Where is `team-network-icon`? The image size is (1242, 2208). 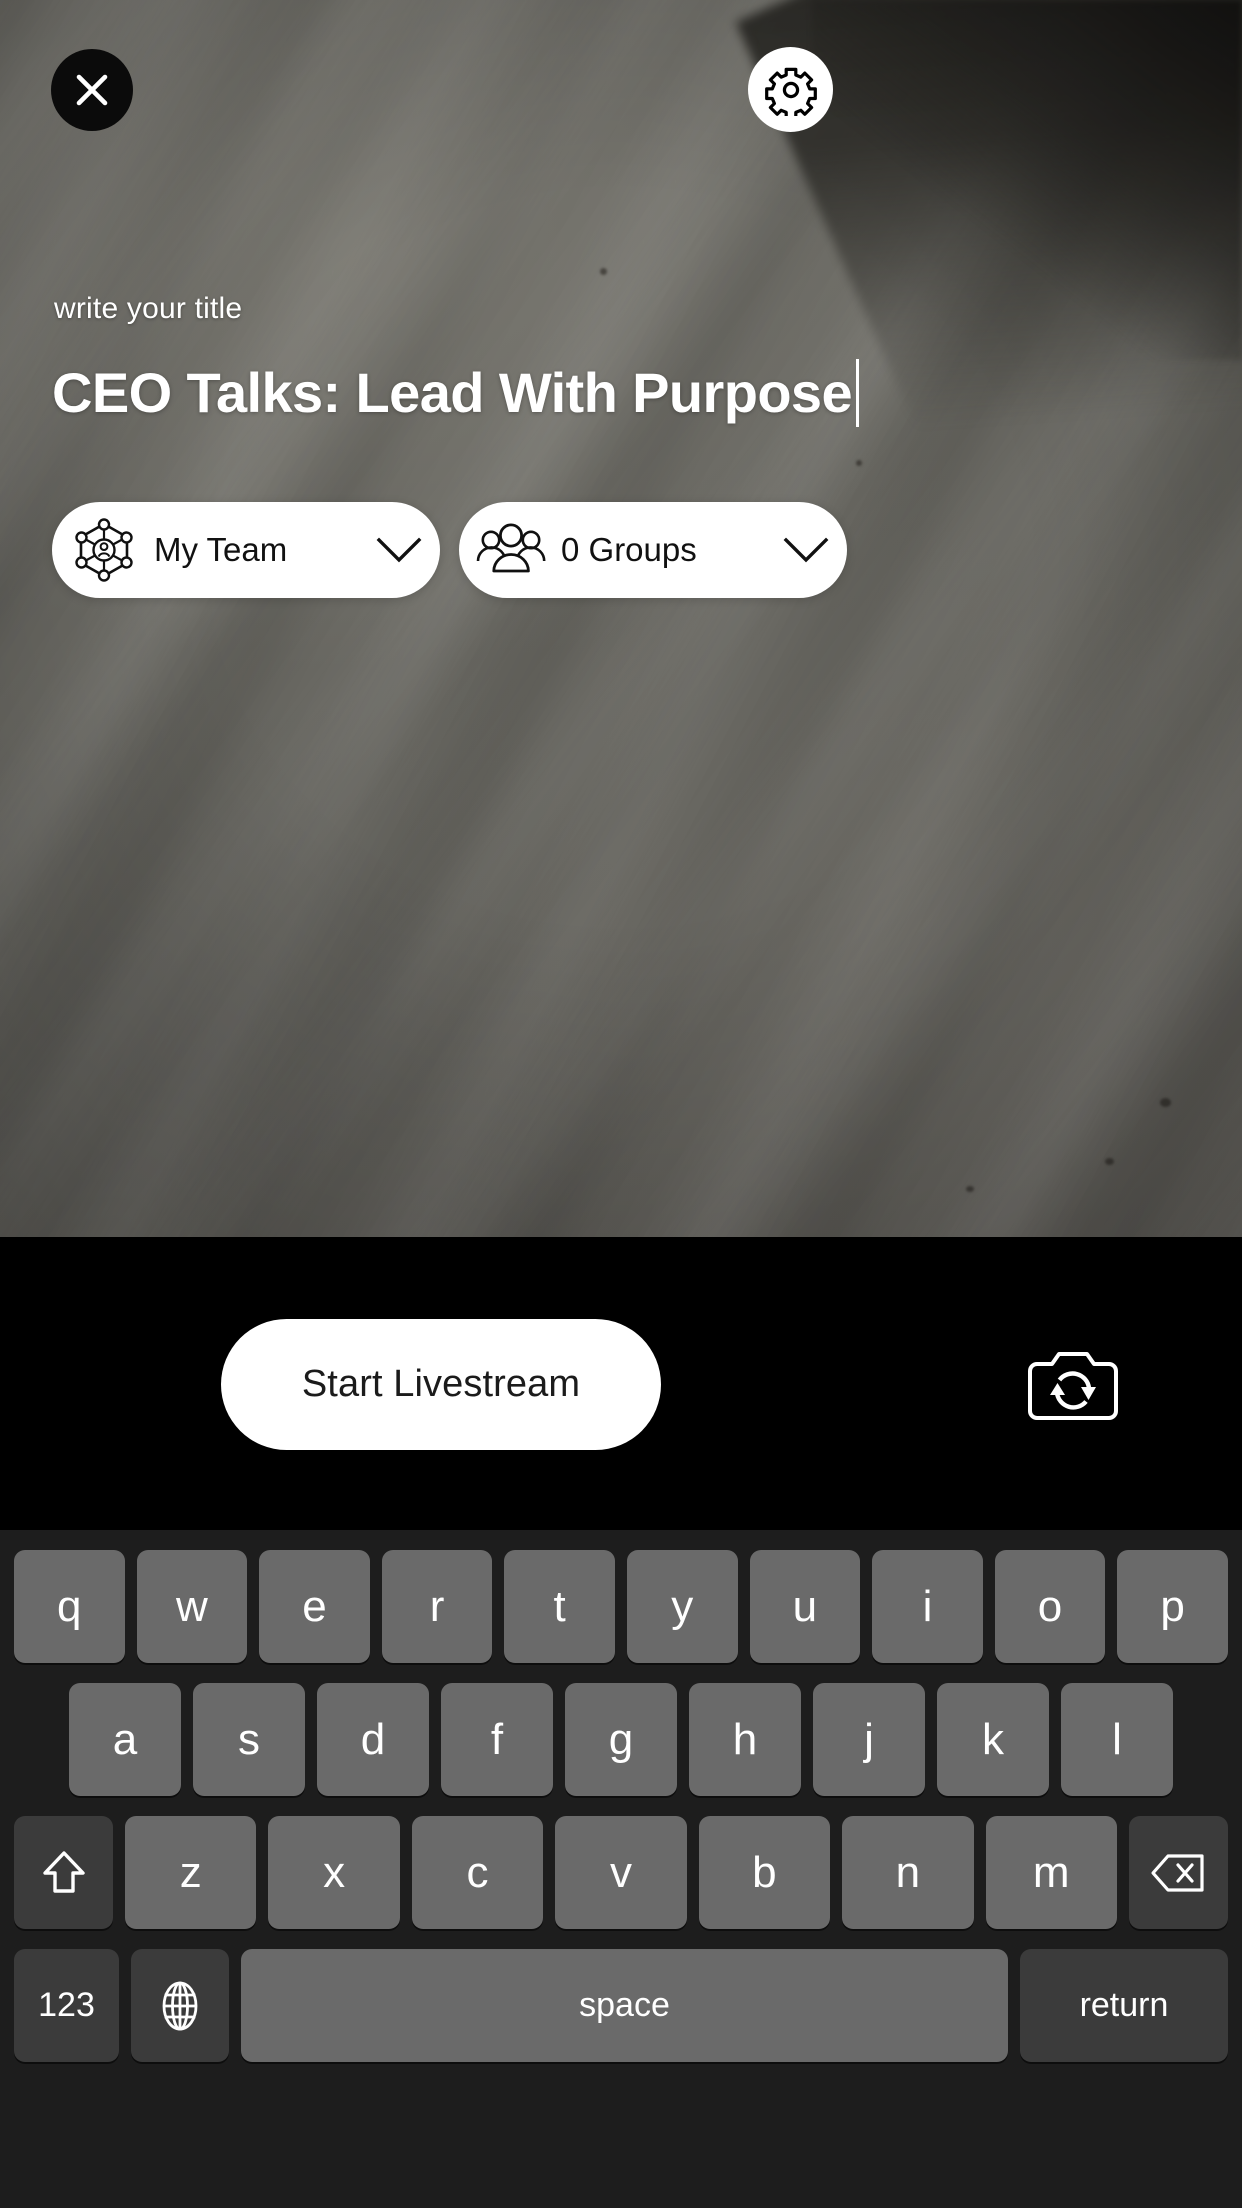 team-network-icon is located at coordinates (104, 550).